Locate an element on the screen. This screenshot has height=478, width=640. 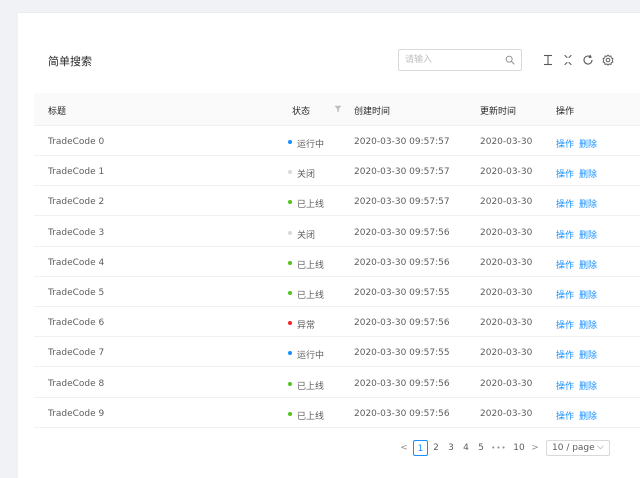
pagination-prev: < is located at coordinates (404, 448).